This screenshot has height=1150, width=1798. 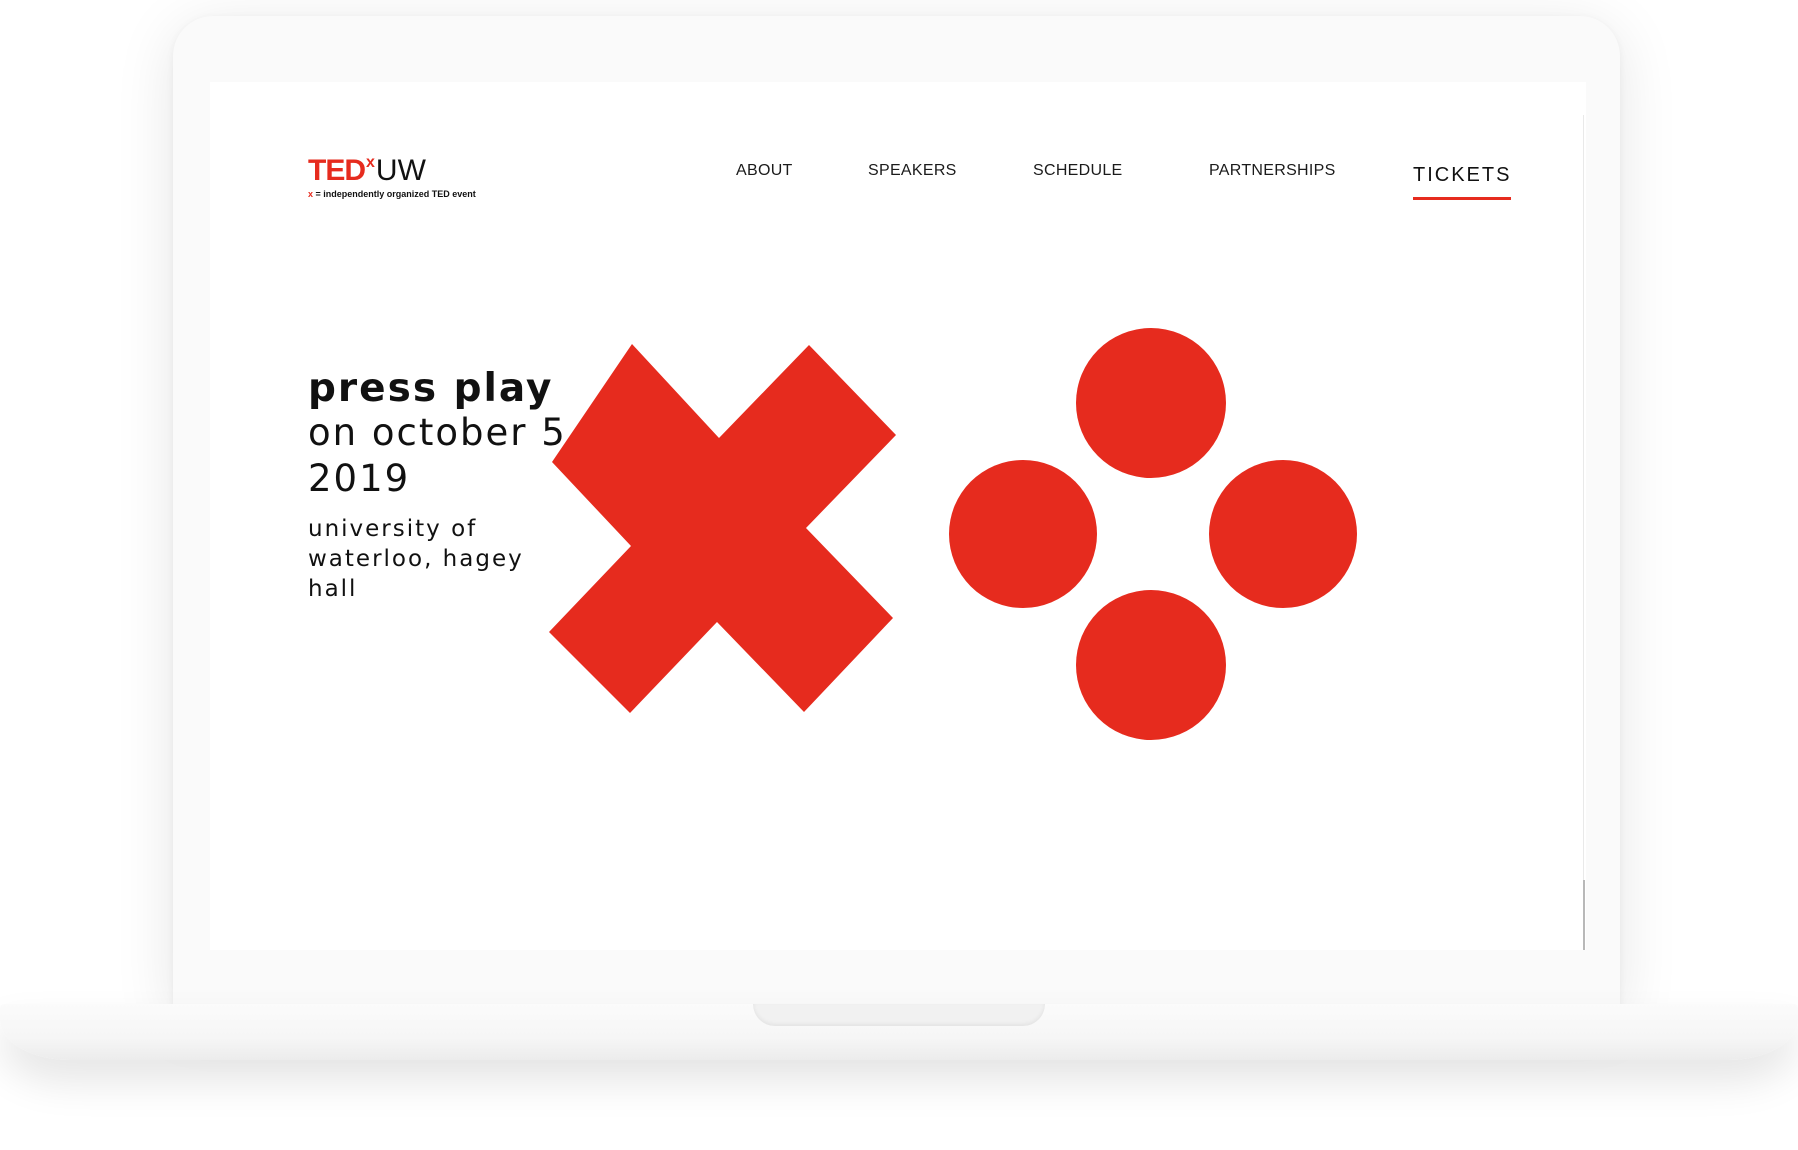 What do you see at coordinates (1151, 403) in the screenshot?
I see `dot-top` at bounding box center [1151, 403].